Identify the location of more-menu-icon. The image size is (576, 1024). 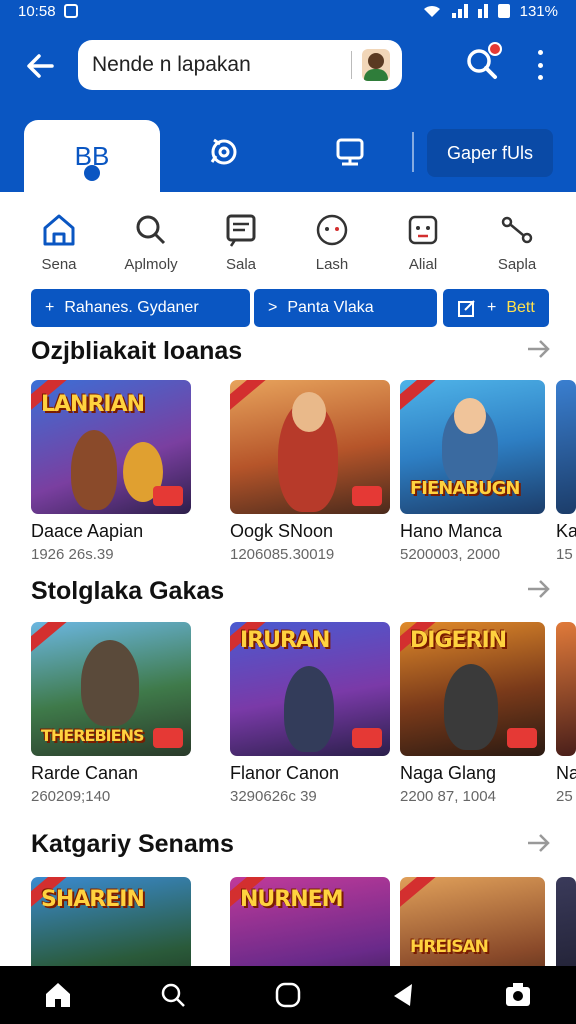
(540, 65).